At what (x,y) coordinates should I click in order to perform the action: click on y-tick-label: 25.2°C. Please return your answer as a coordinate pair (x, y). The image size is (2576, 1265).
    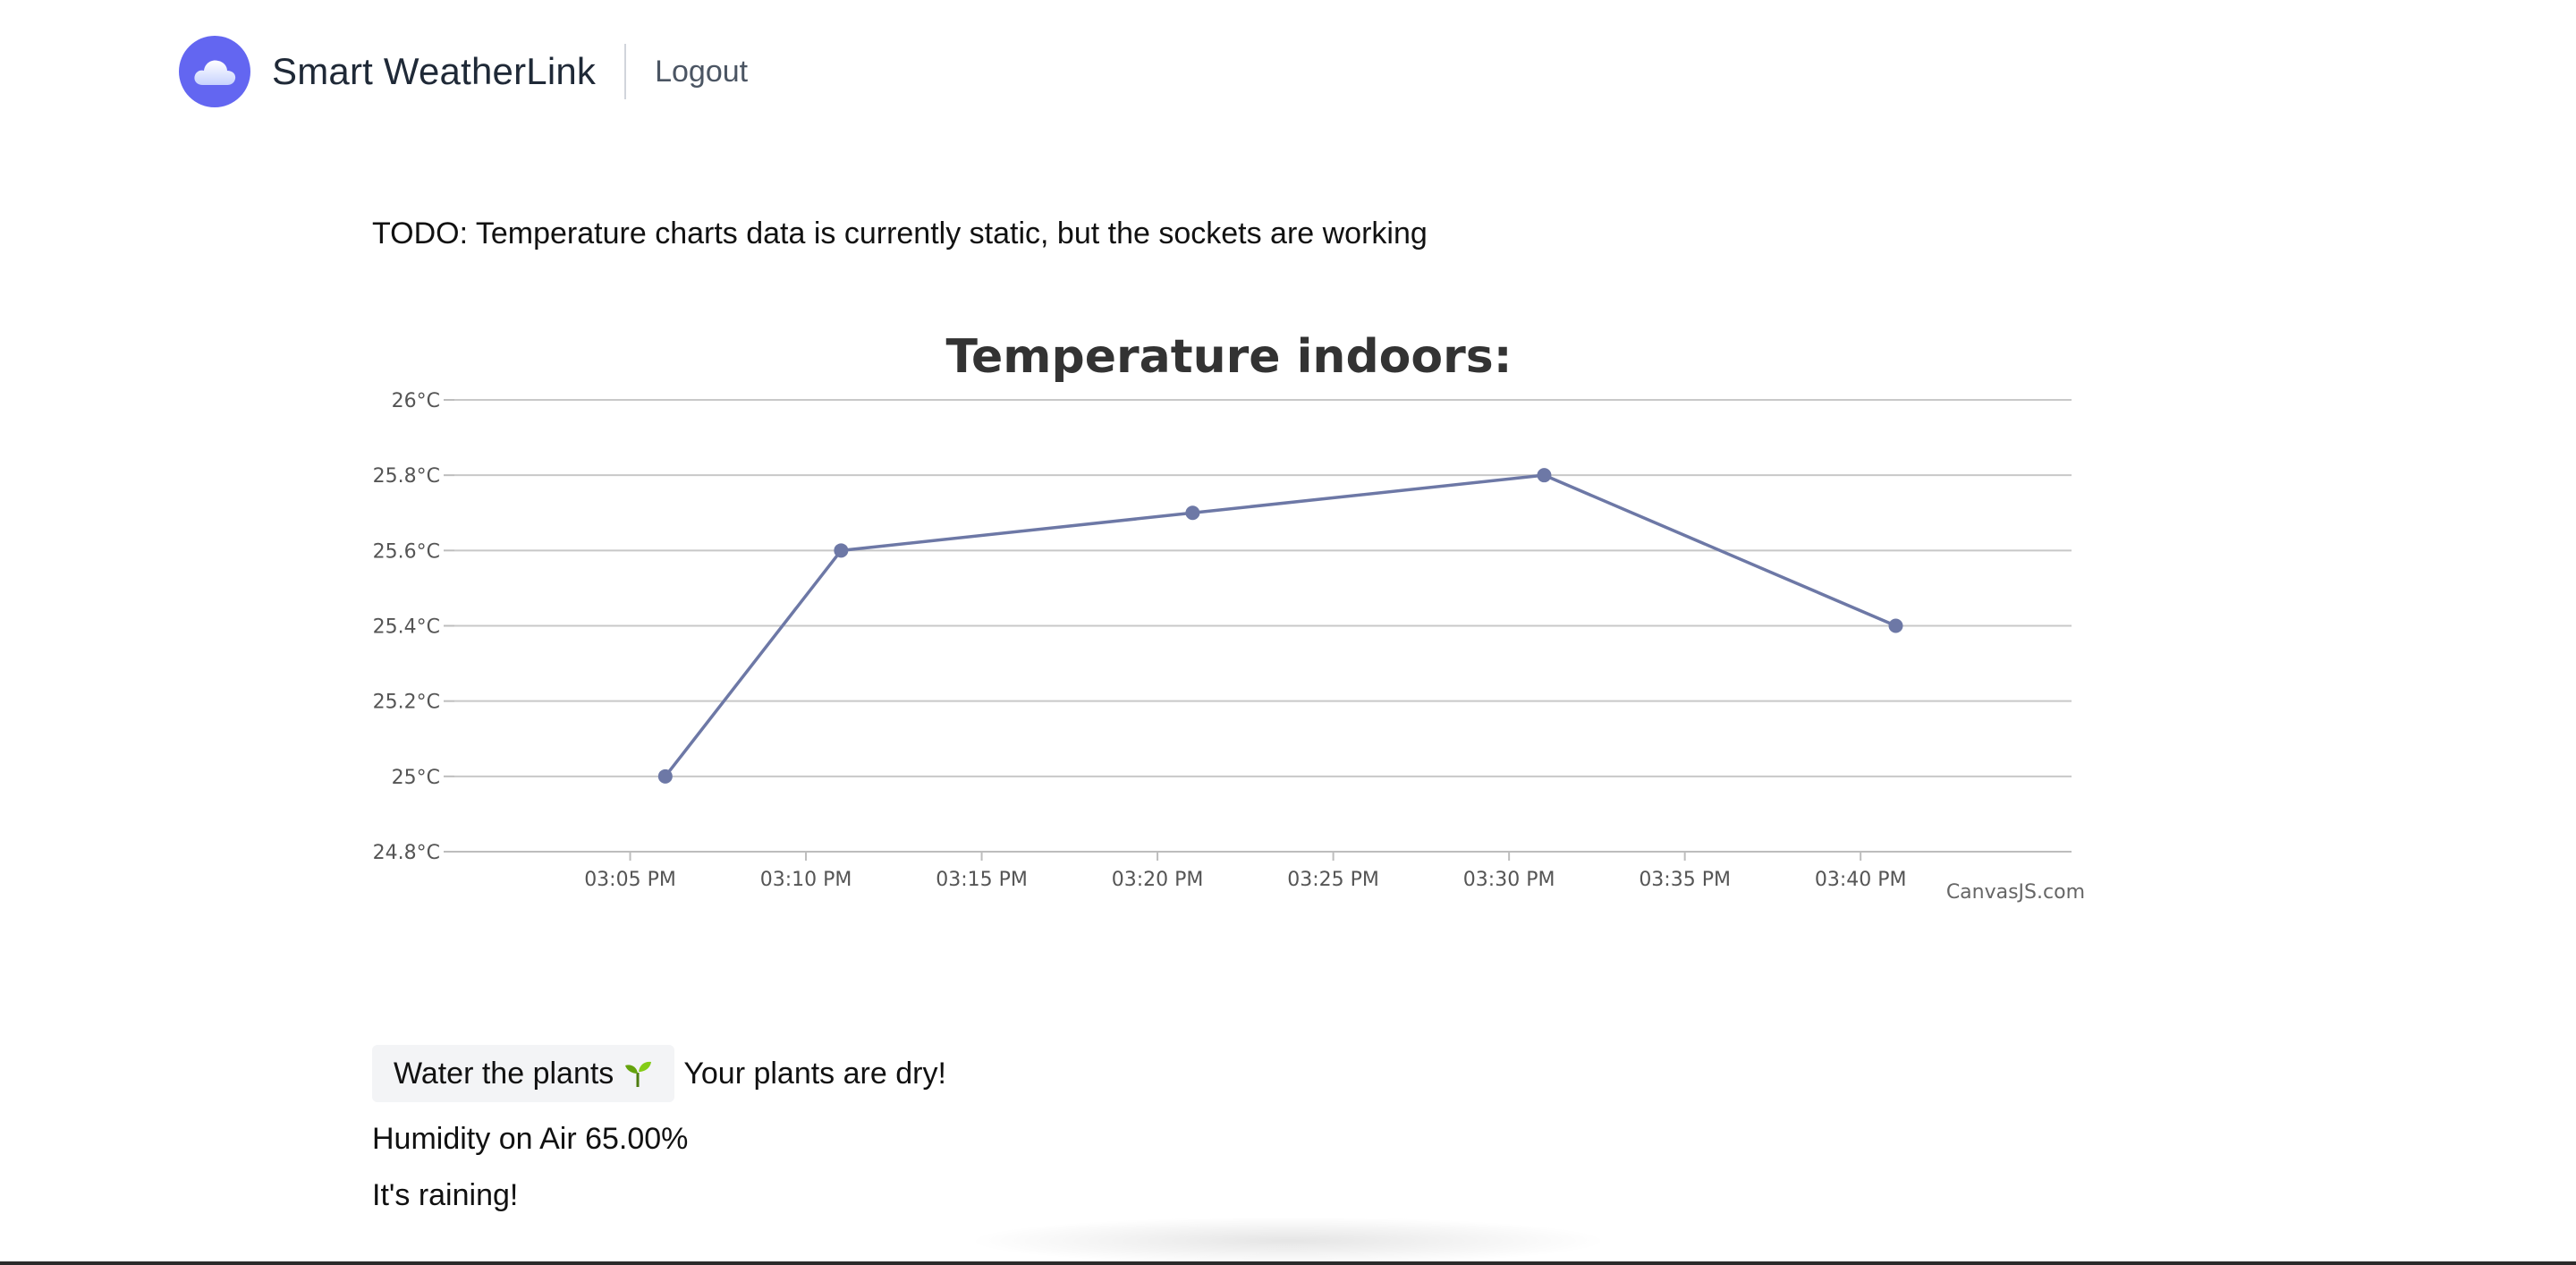
    Looking at the image, I should click on (406, 703).